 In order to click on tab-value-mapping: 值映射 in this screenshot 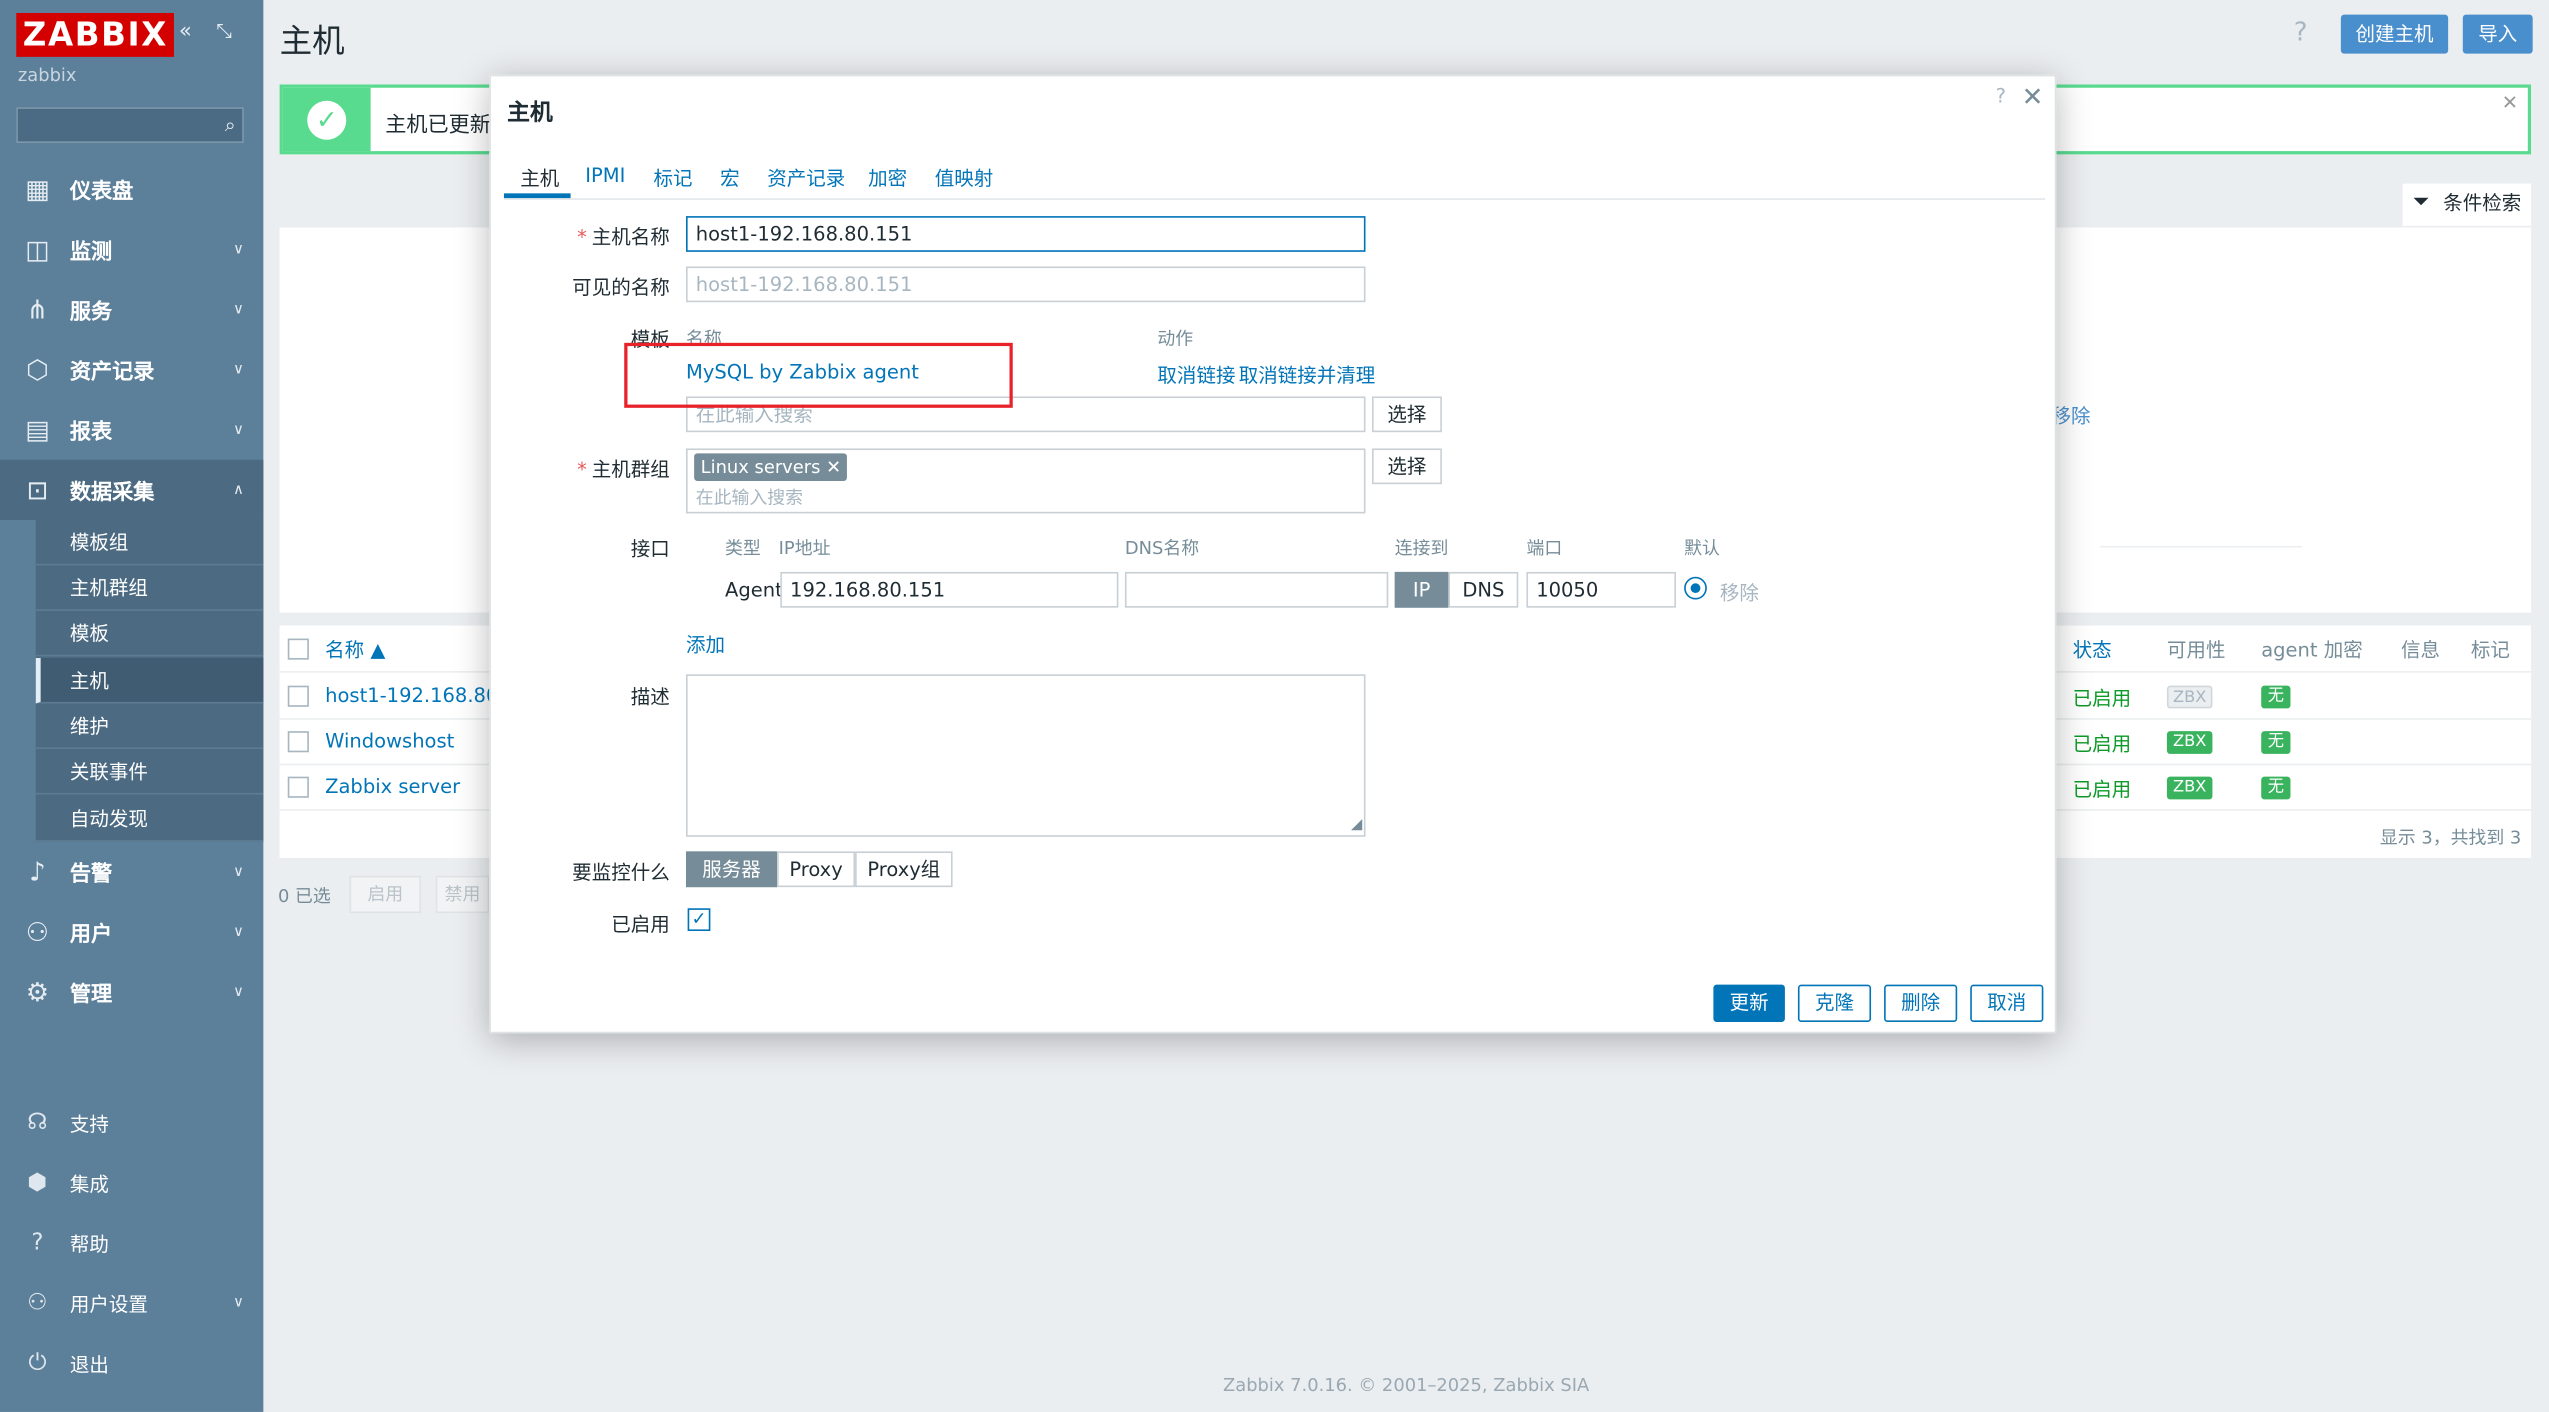, I will do `click(964, 178)`.